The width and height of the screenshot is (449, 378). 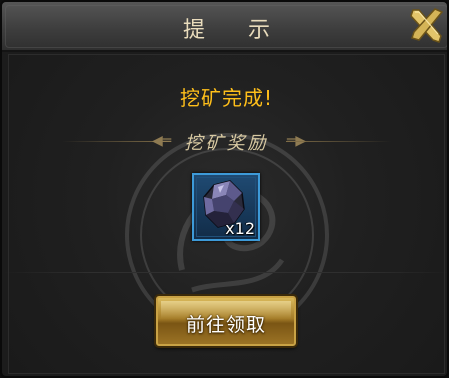 I want to click on close-icon, so click(x=427, y=25).